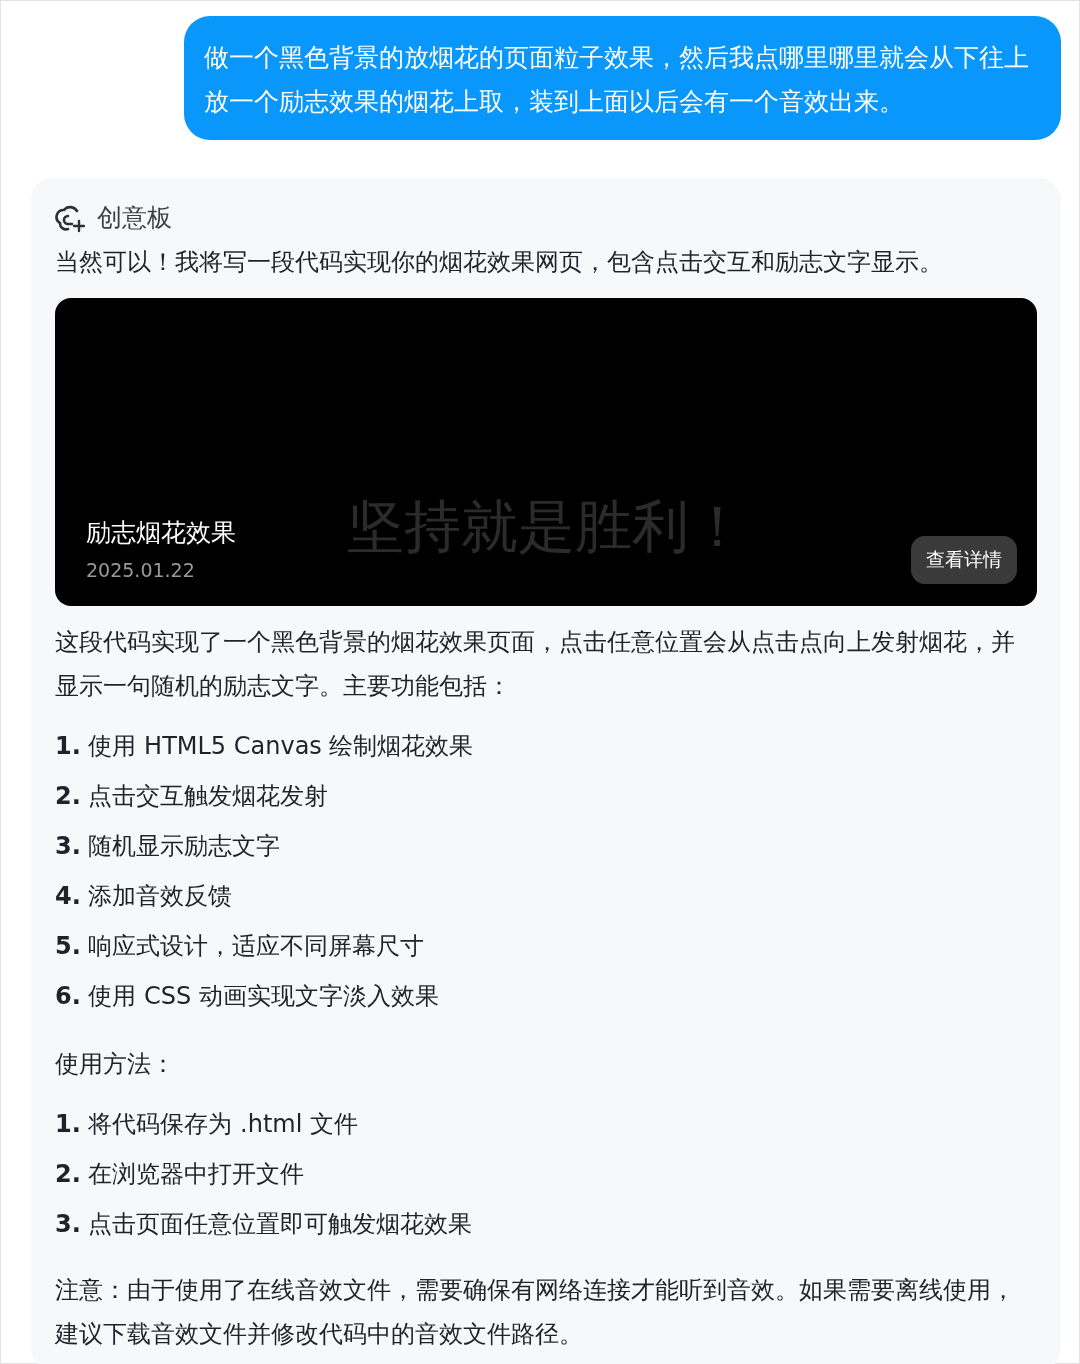 The height and width of the screenshot is (1364, 1080). I want to click on list-item: 1. 使用 HTML5 Canvas 绘制烟花效果, so click(265, 746).